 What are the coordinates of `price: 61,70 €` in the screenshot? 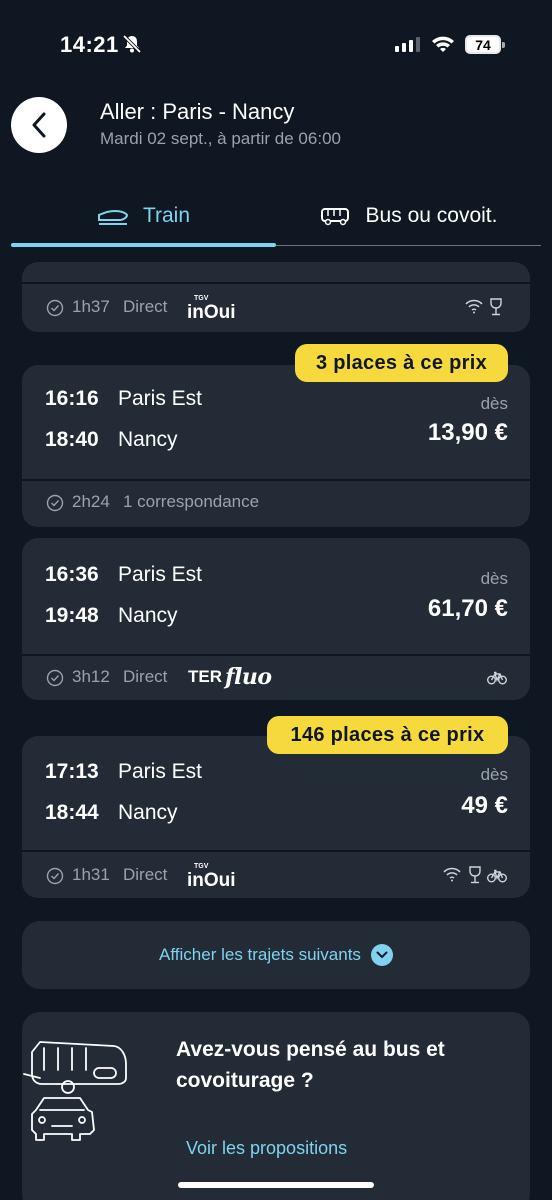 It's located at (467, 608).